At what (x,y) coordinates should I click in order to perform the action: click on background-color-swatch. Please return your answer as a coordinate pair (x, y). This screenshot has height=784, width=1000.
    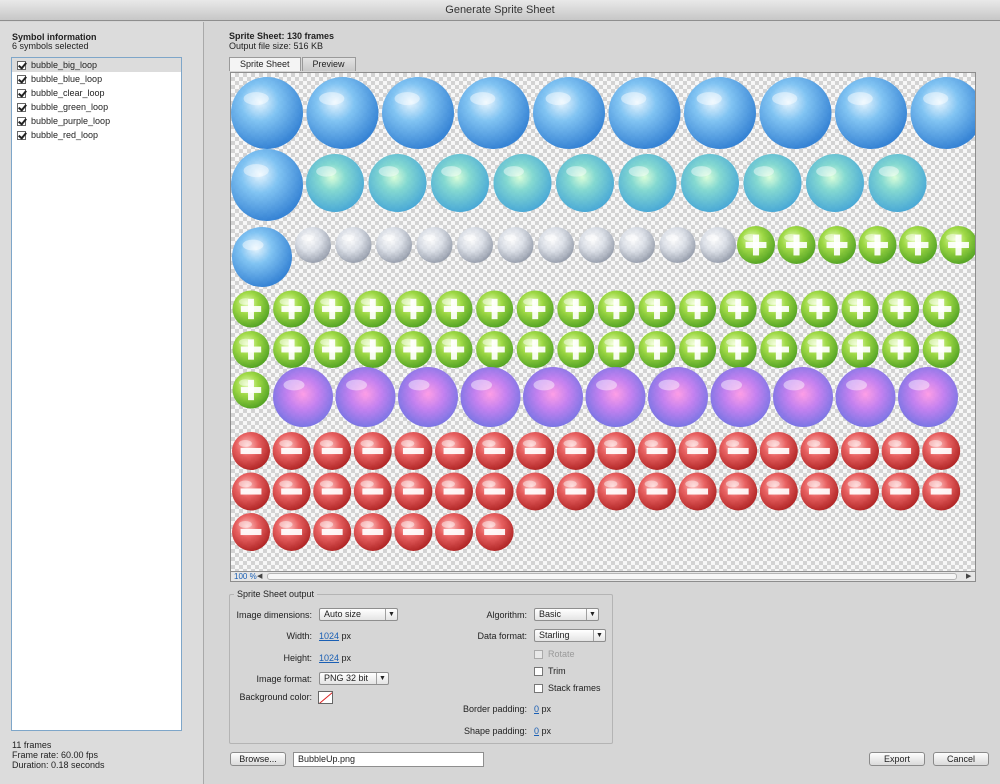
    Looking at the image, I should click on (325, 697).